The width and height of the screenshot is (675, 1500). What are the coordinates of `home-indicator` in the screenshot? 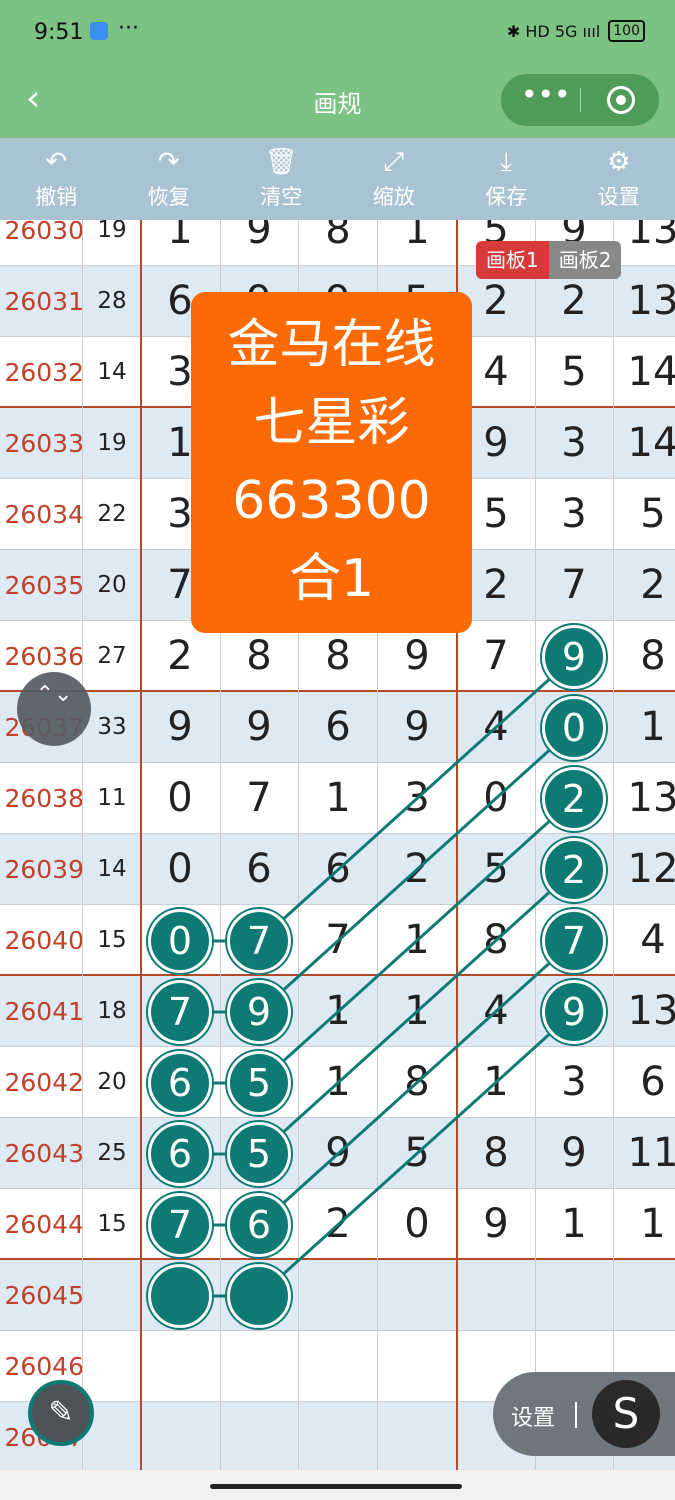 It's located at (336, 1486).